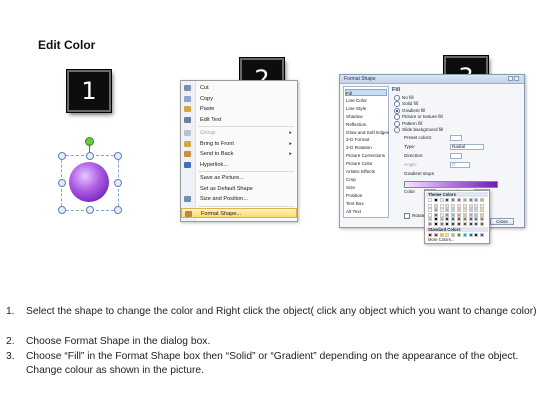  I want to click on gradient-stops-bar, so click(451, 184).